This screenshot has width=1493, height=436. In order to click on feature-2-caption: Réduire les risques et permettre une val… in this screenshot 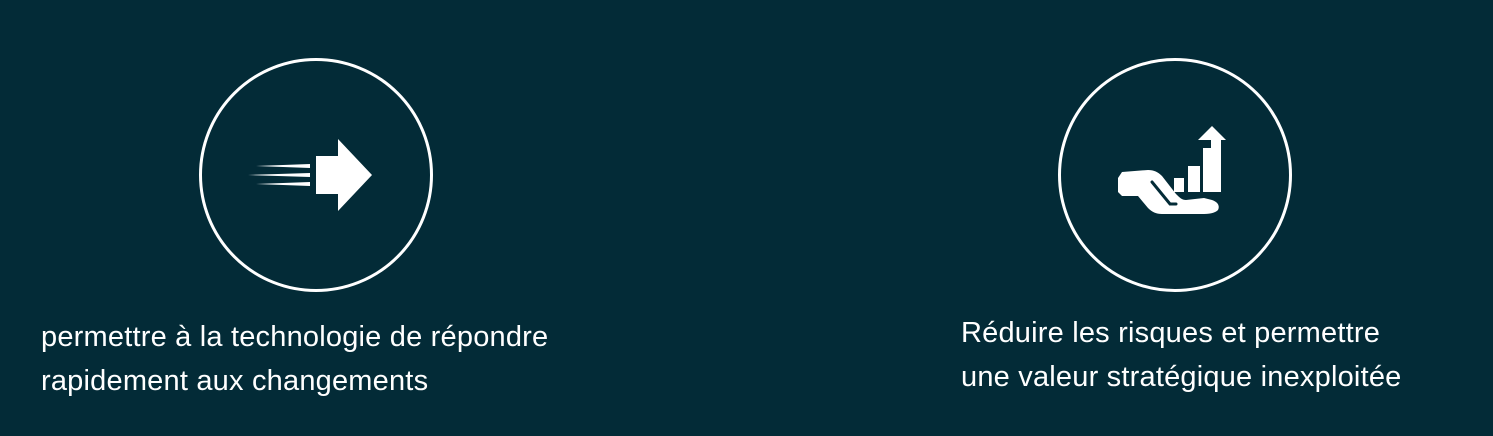, I will do `click(1181, 355)`.